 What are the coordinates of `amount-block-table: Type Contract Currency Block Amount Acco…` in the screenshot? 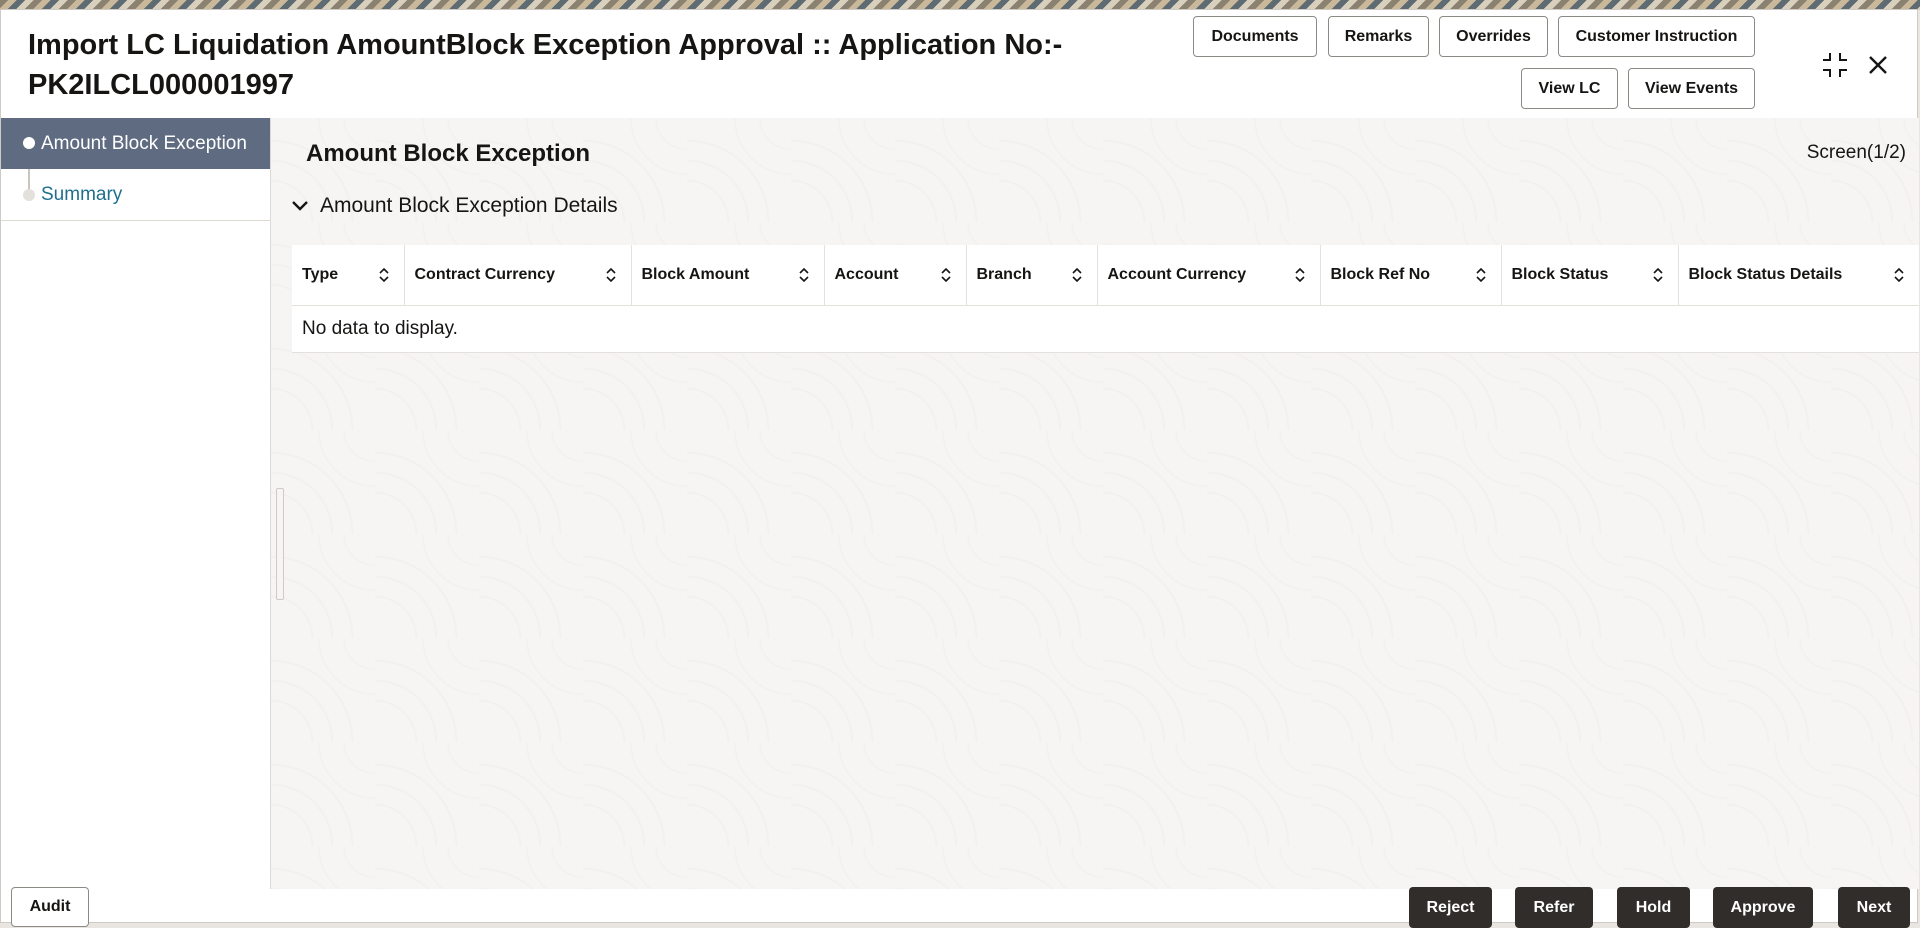 It's located at (1105, 299).